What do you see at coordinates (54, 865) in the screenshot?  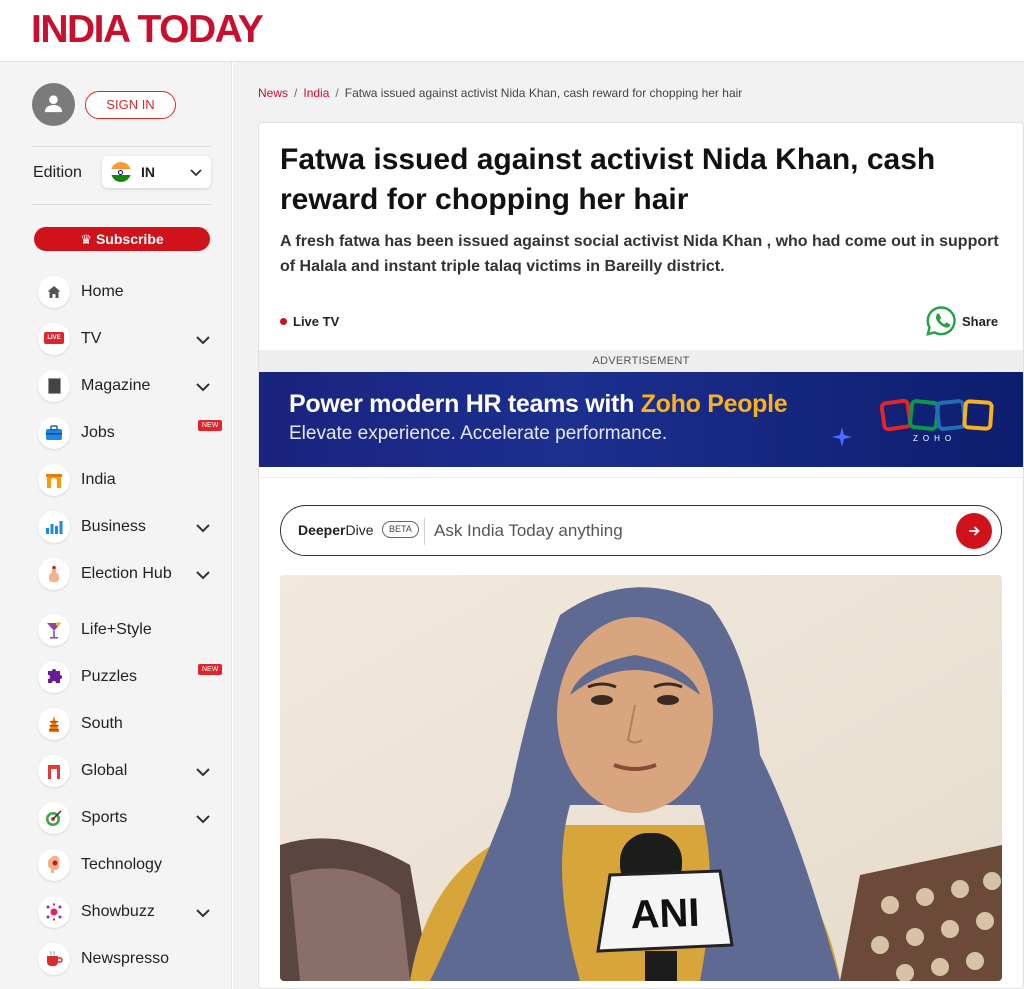 I see `brain-chip-icon` at bounding box center [54, 865].